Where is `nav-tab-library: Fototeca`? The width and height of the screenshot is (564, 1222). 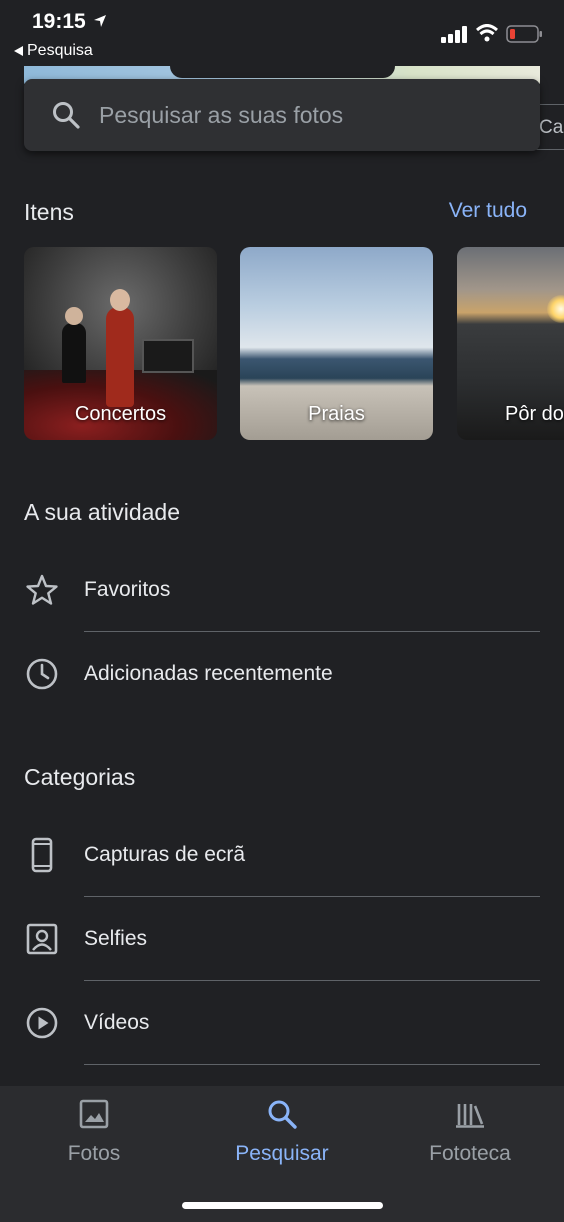 nav-tab-library: Fototeca is located at coordinates (470, 1136).